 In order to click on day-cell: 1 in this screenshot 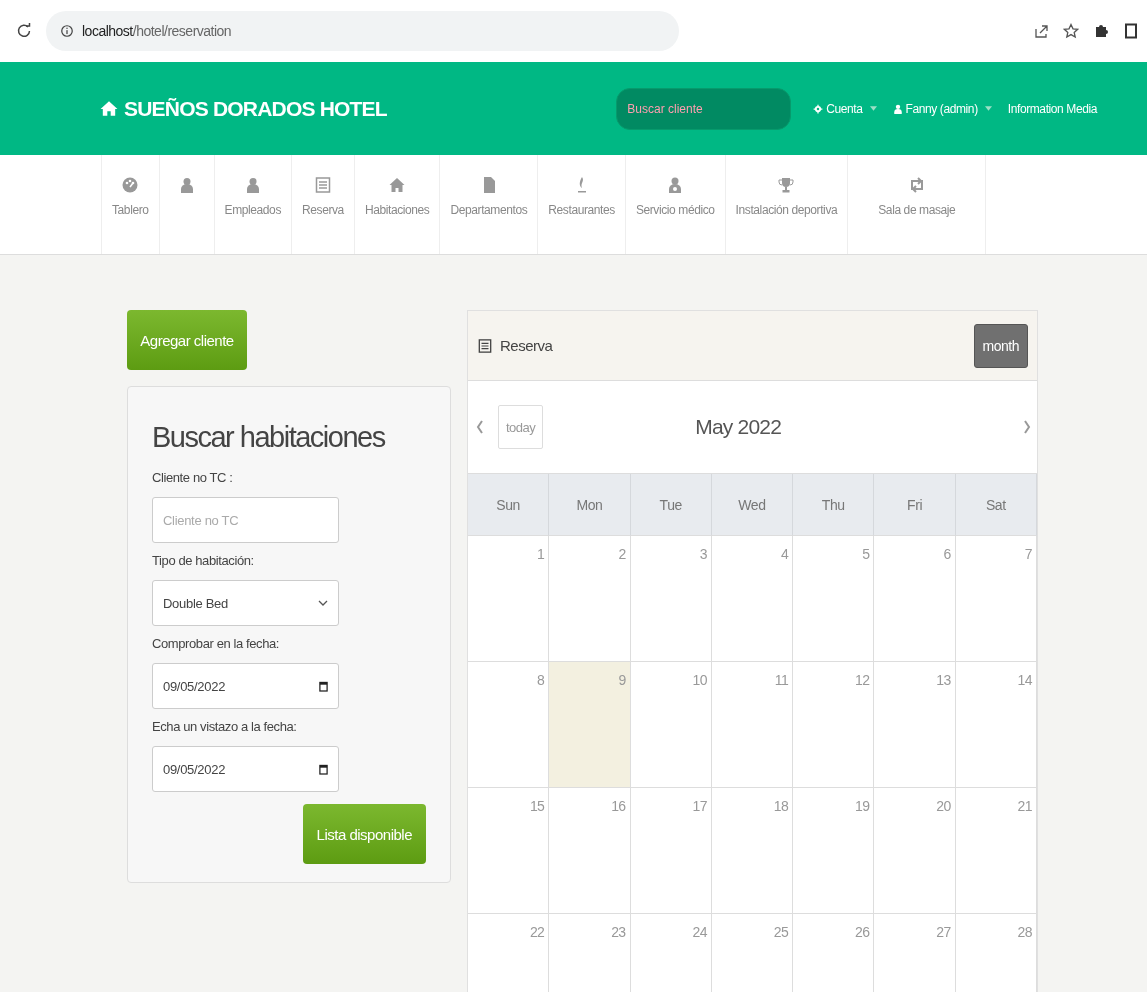, I will do `click(509, 599)`.